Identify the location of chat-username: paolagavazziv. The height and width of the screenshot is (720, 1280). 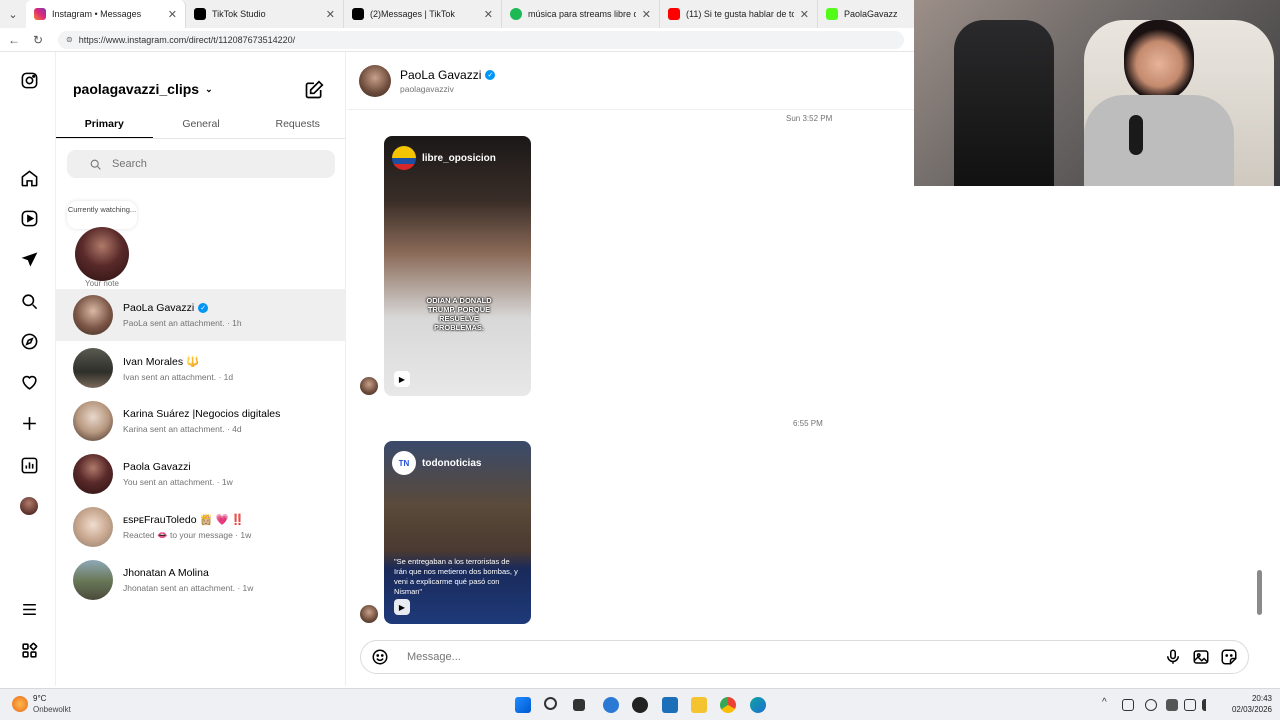
(427, 89).